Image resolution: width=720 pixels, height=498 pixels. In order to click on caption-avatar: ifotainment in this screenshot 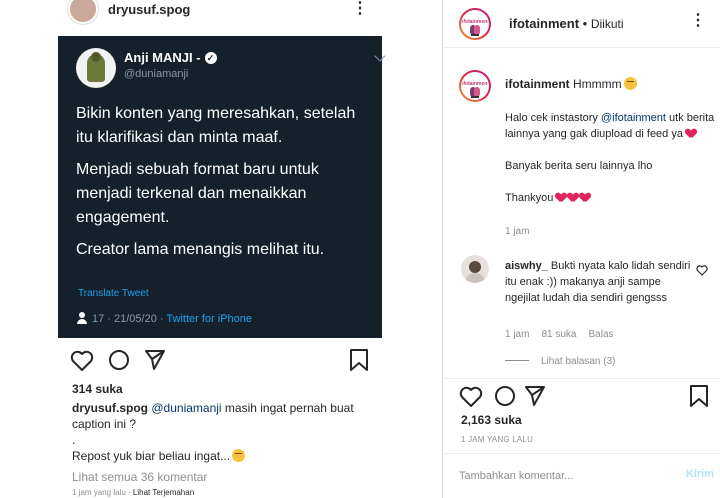, I will do `click(475, 86)`.